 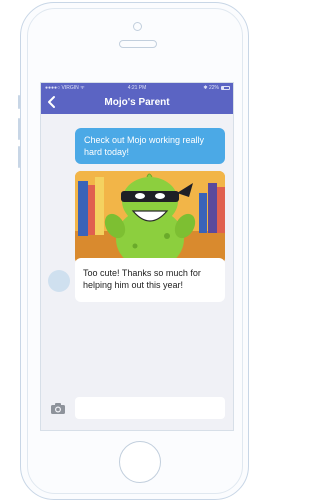 I want to click on earpiece-speaker, so click(x=138, y=44).